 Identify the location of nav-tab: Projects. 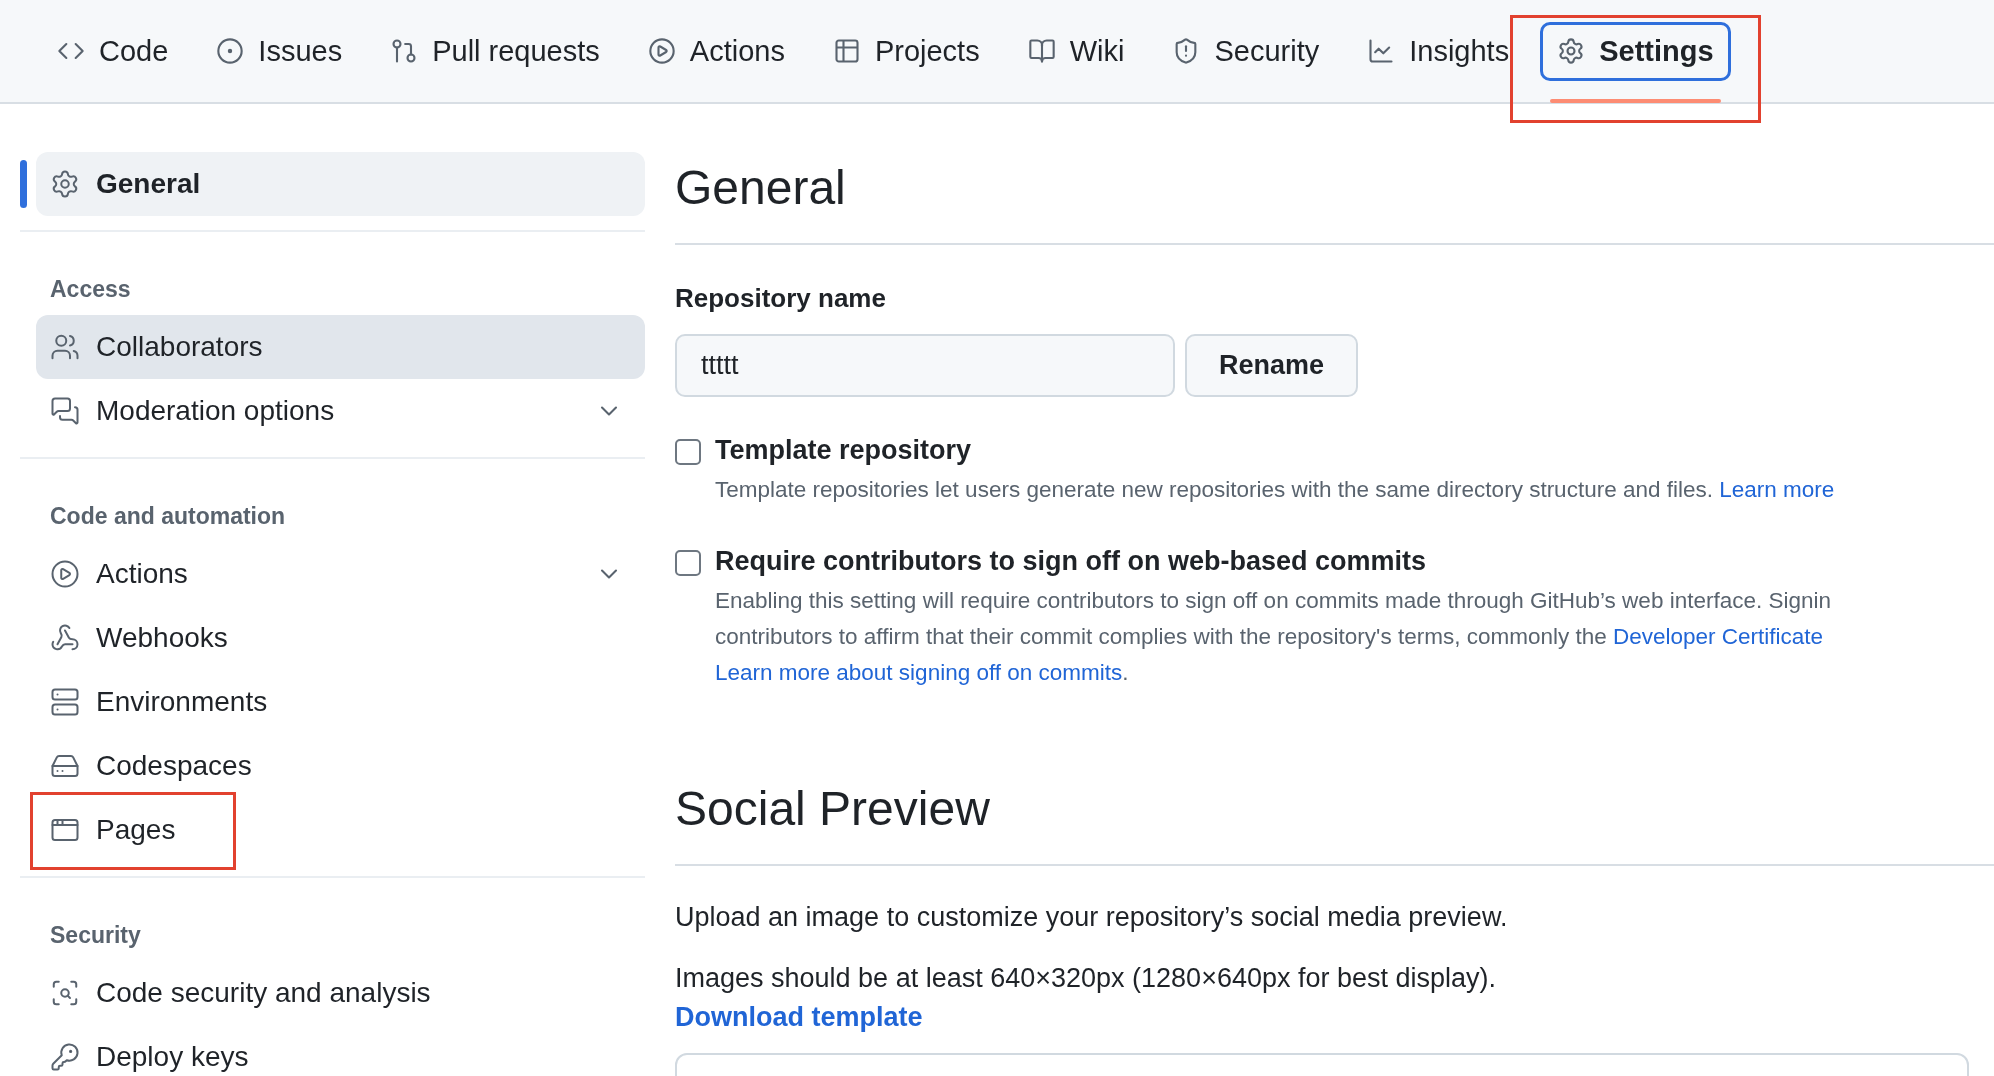
(906, 51).